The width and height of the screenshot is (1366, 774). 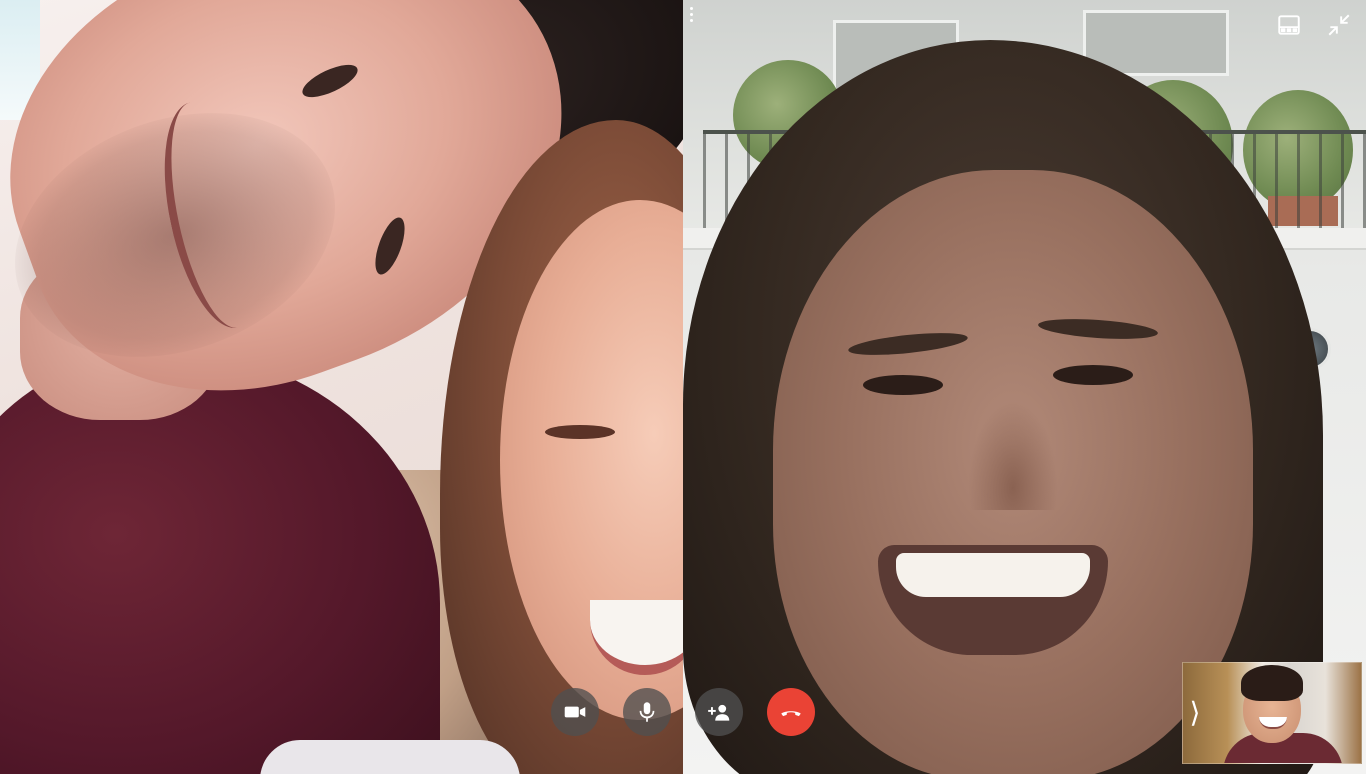 I want to click on woman-nose, so click(x=1013, y=455).